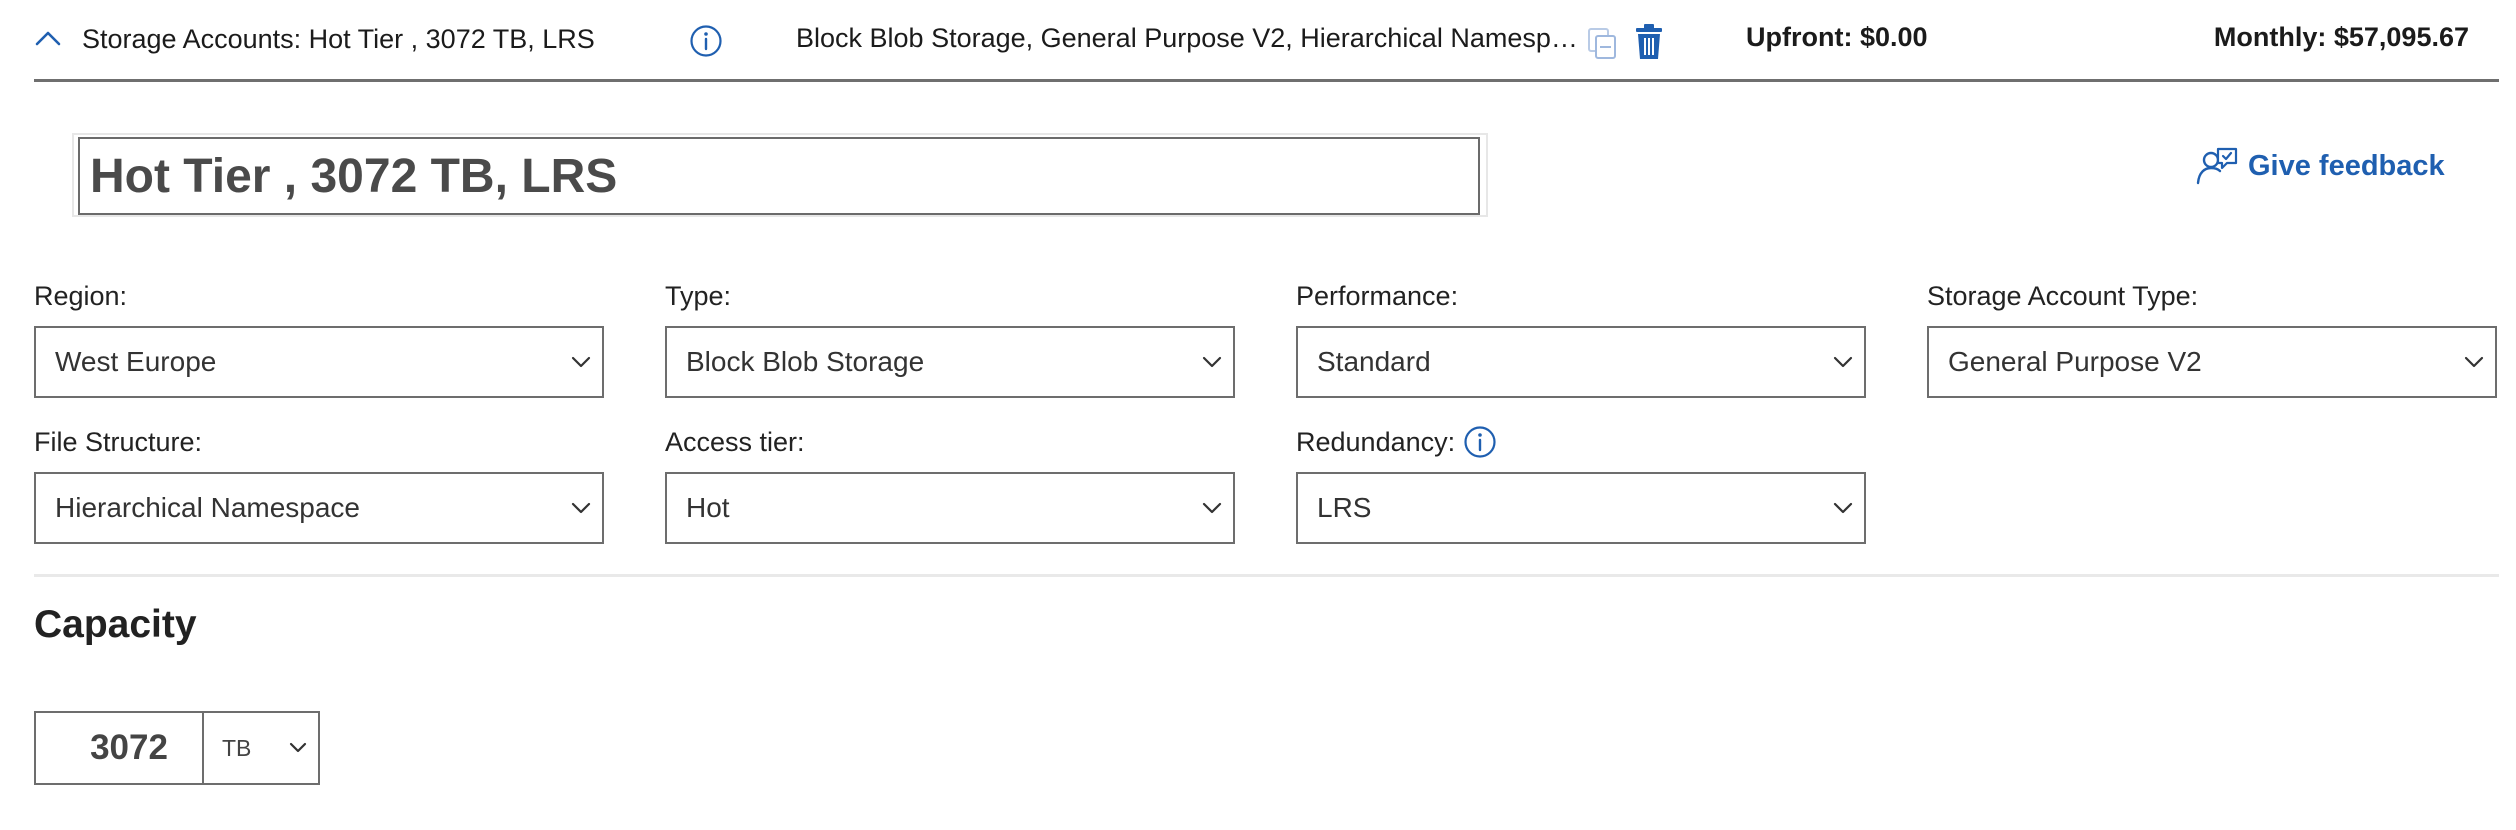  Describe the element at coordinates (2341, 37) in the screenshot. I see `monthly-cost: Monthly: $57,095.67` at that location.